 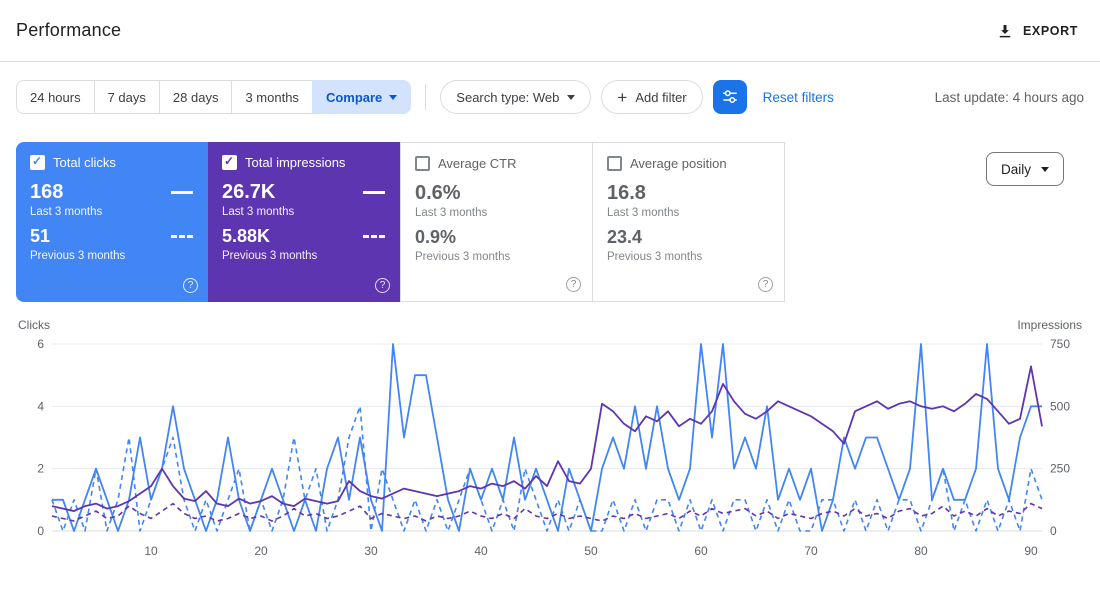 I want to click on svg-text: 30, so click(x=371, y=551).